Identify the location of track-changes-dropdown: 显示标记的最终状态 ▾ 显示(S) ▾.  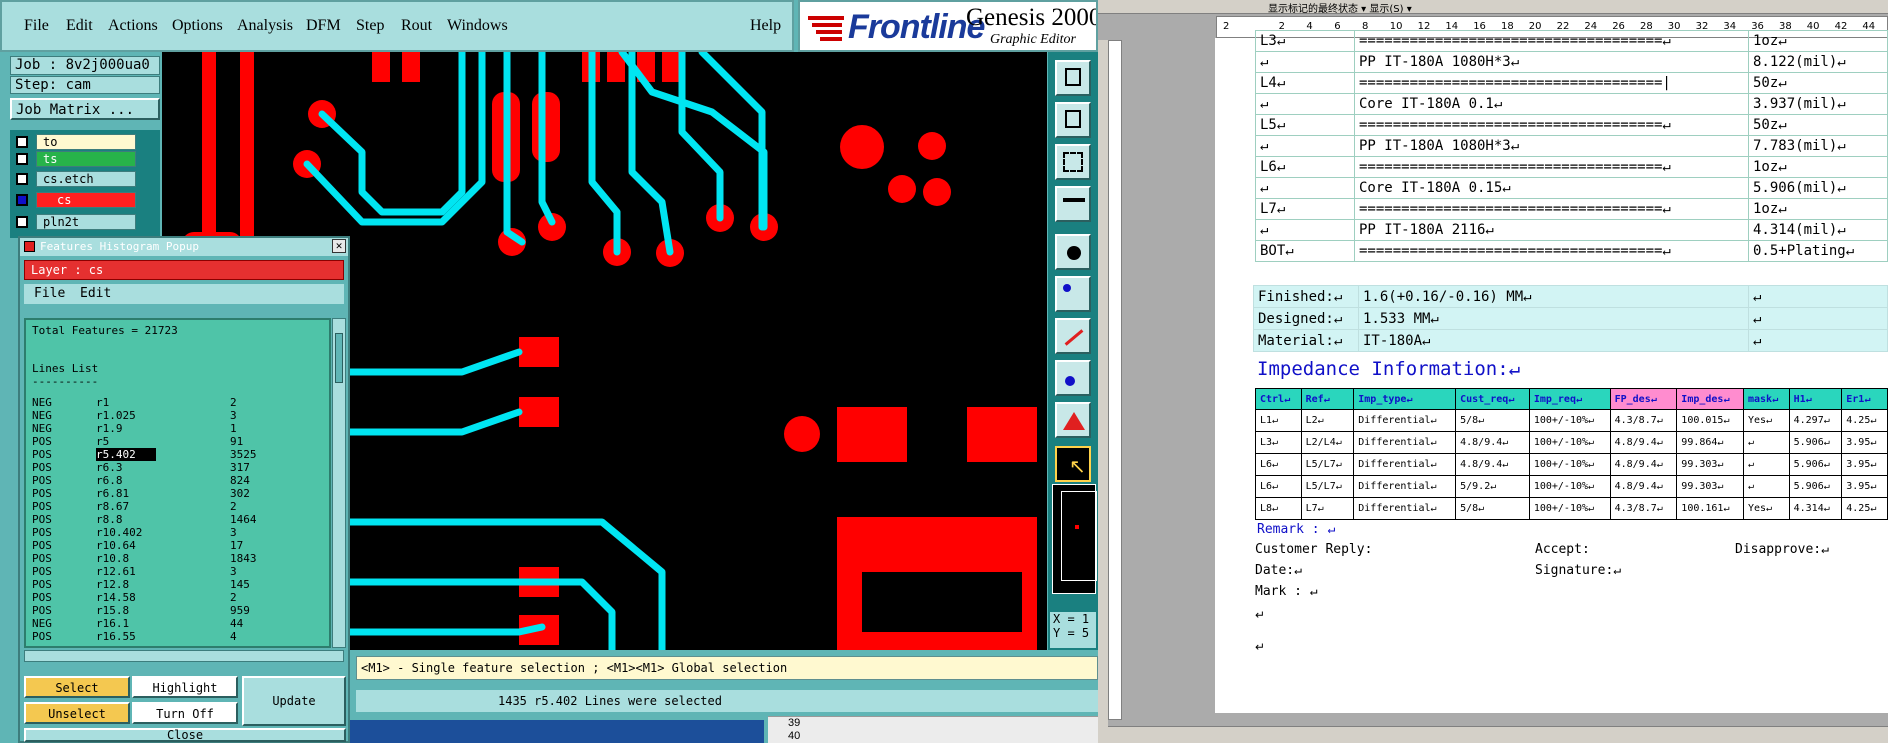
(1340, 6).